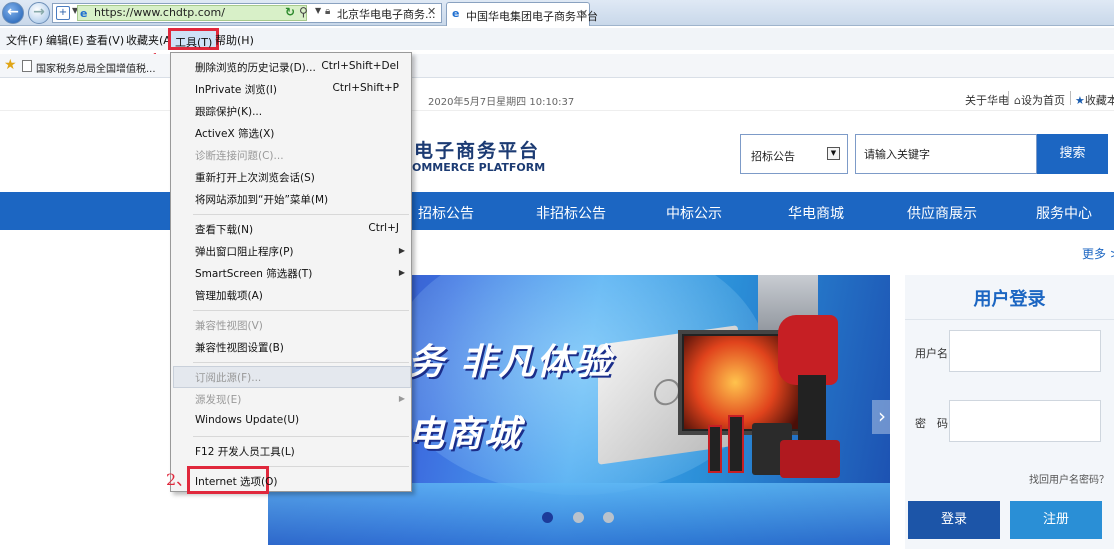 Image resolution: width=1114 pixels, height=549 pixels. I want to click on site-shield-icon: +, so click(63, 13).